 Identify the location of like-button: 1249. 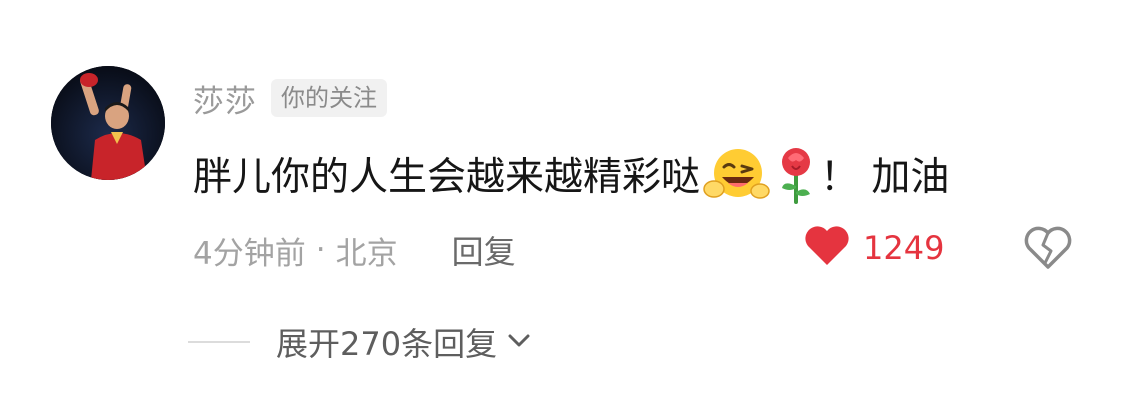
(873, 248).